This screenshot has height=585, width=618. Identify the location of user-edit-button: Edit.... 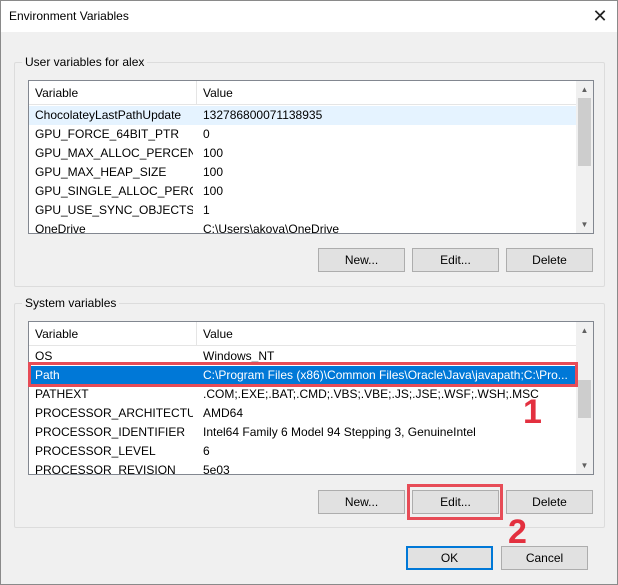
(455, 260).